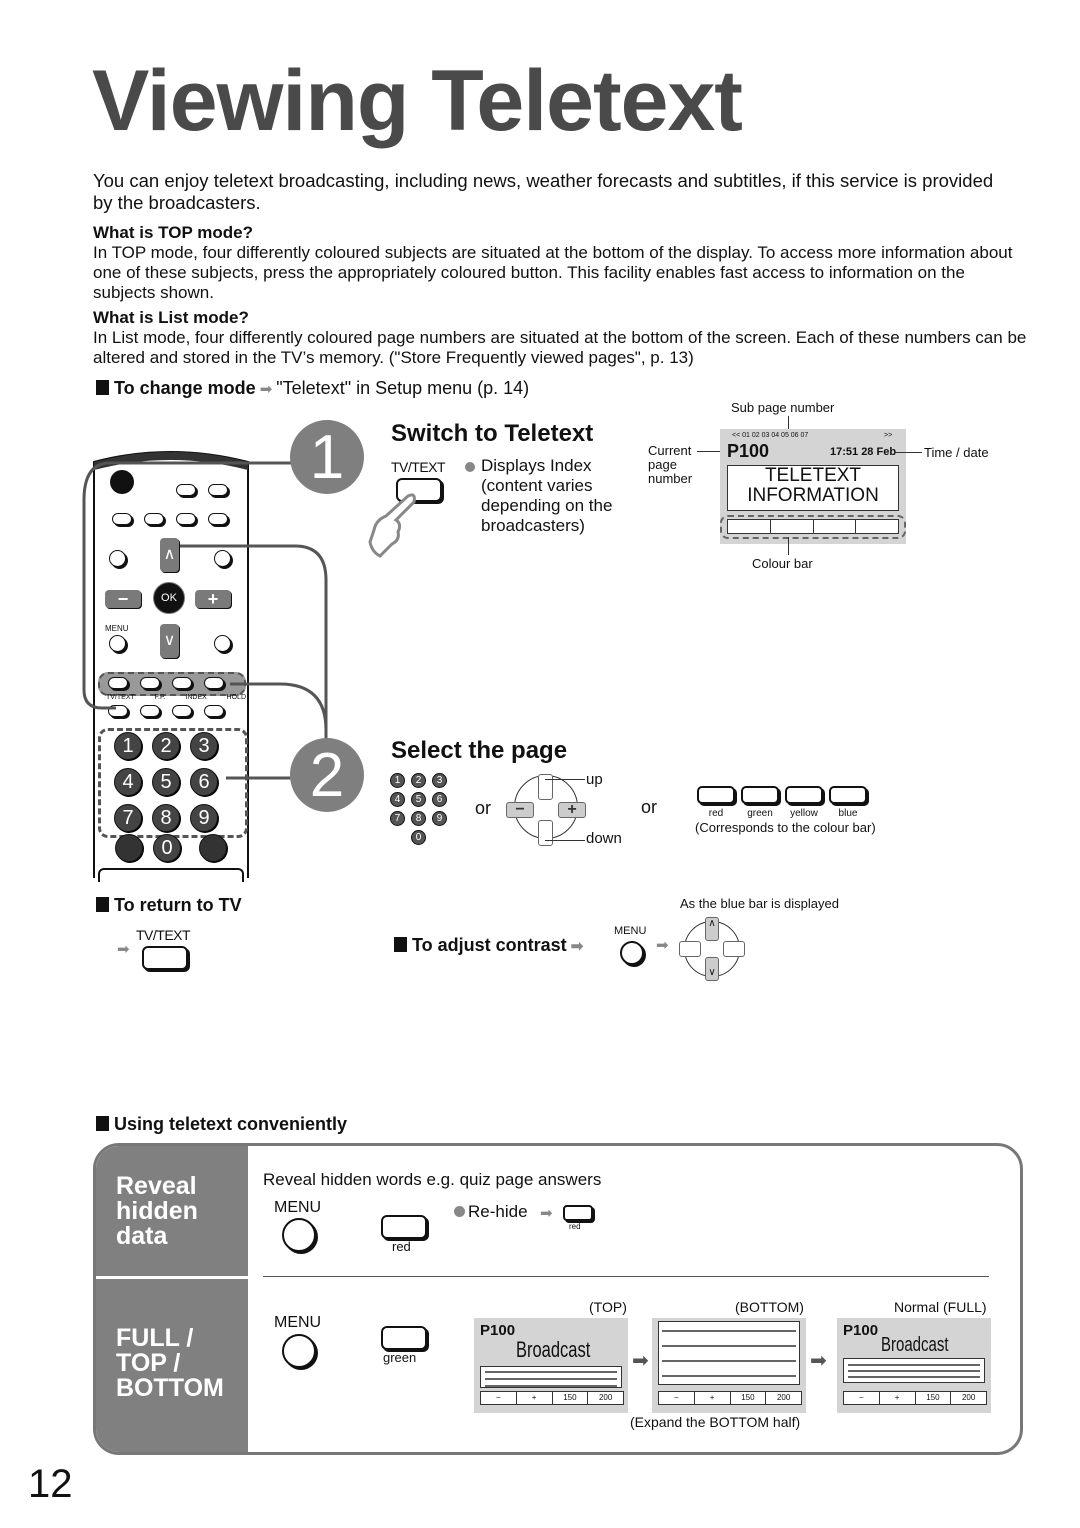  I want to click on remote-lower-panel, so click(171, 875).